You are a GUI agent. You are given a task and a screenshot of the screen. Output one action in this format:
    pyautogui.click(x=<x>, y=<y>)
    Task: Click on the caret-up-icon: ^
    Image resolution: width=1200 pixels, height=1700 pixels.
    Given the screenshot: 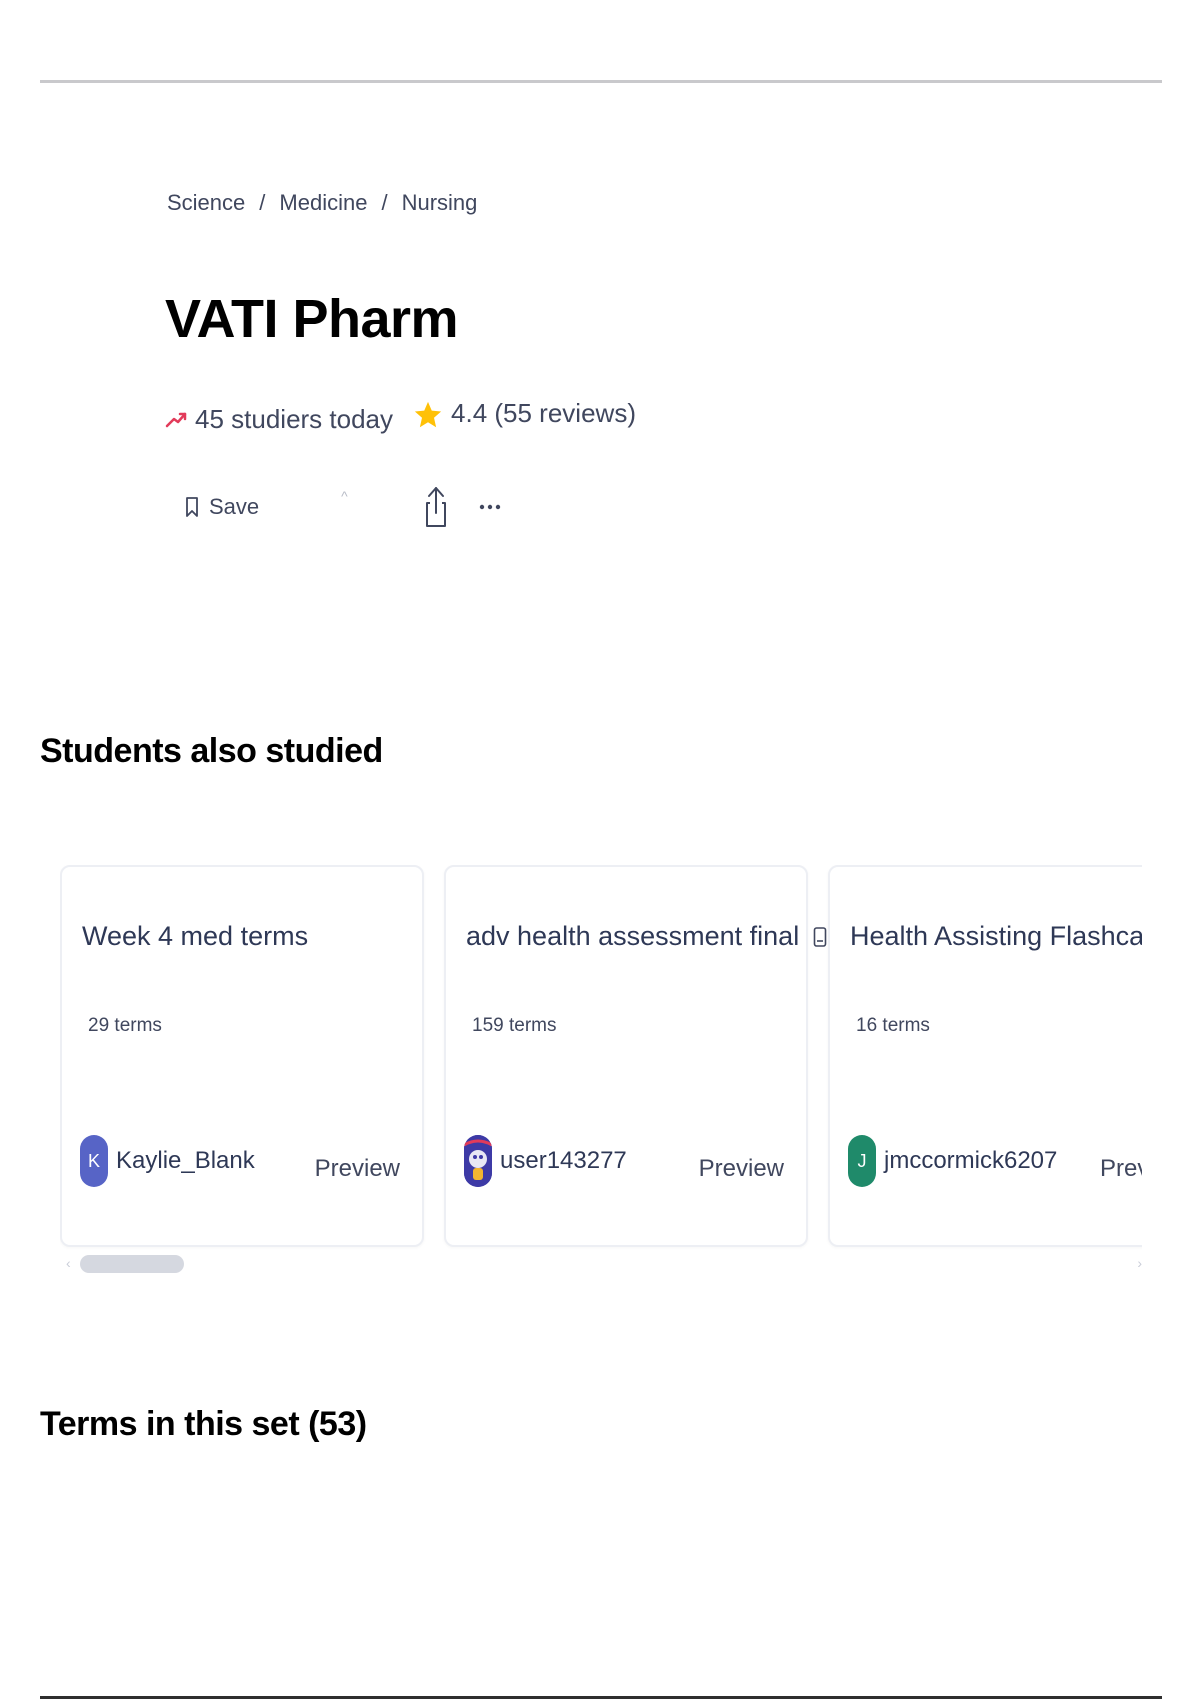 What is the action you would take?
    pyautogui.click(x=344, y=496)
    